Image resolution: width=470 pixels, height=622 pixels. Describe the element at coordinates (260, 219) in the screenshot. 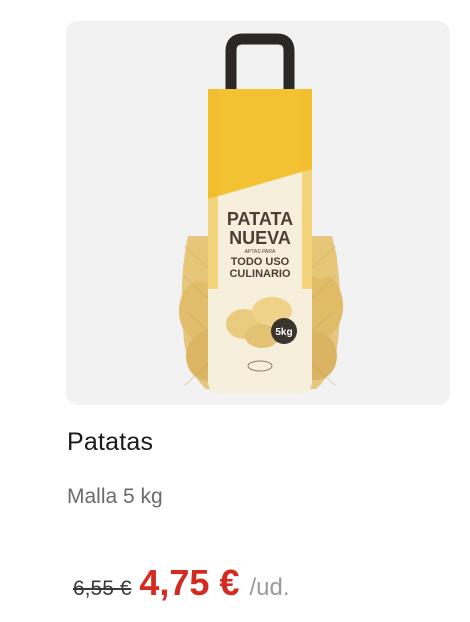

I see `bag-text-patata: PATATA` at that location.